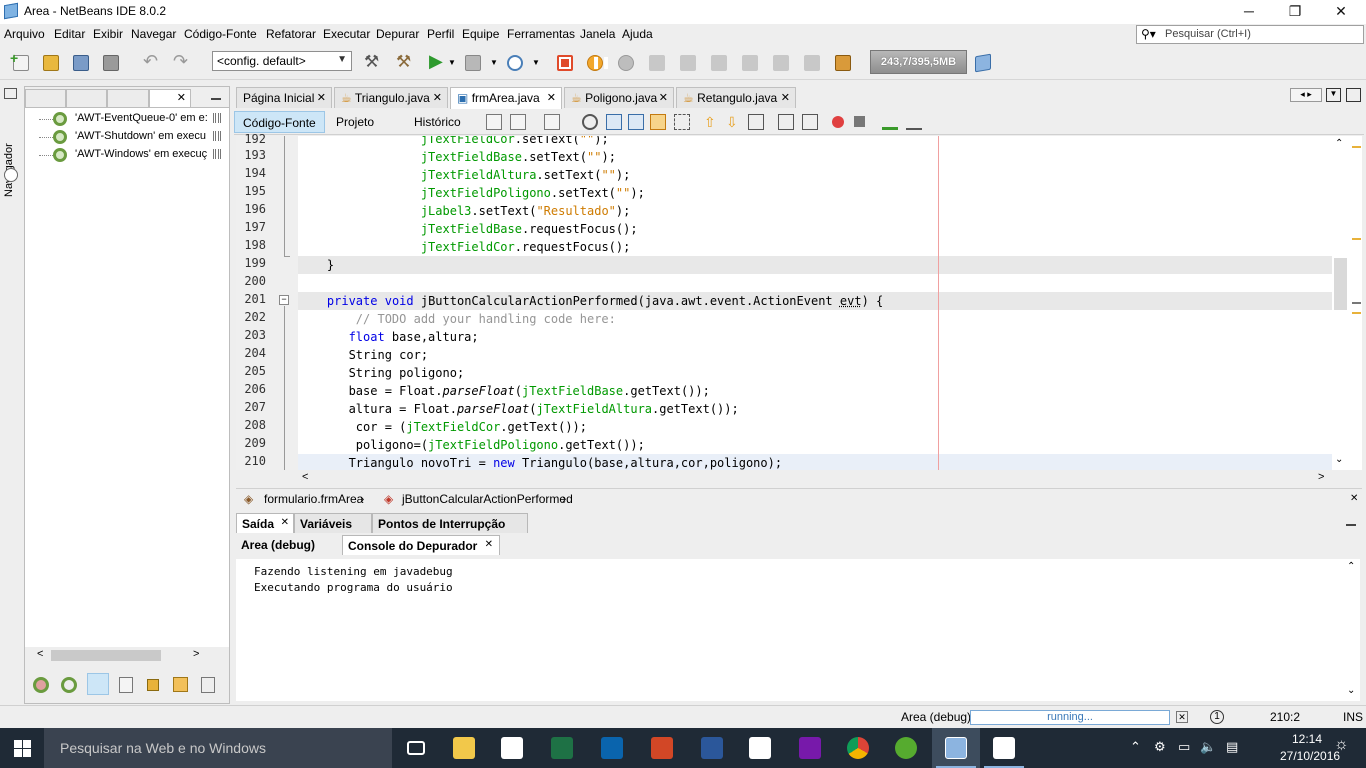 The width and height of the screenshot is (1366, 768). Describe the element at coordinates (464, 748) in the screenshot. I see `file-explorer-button` at that location.